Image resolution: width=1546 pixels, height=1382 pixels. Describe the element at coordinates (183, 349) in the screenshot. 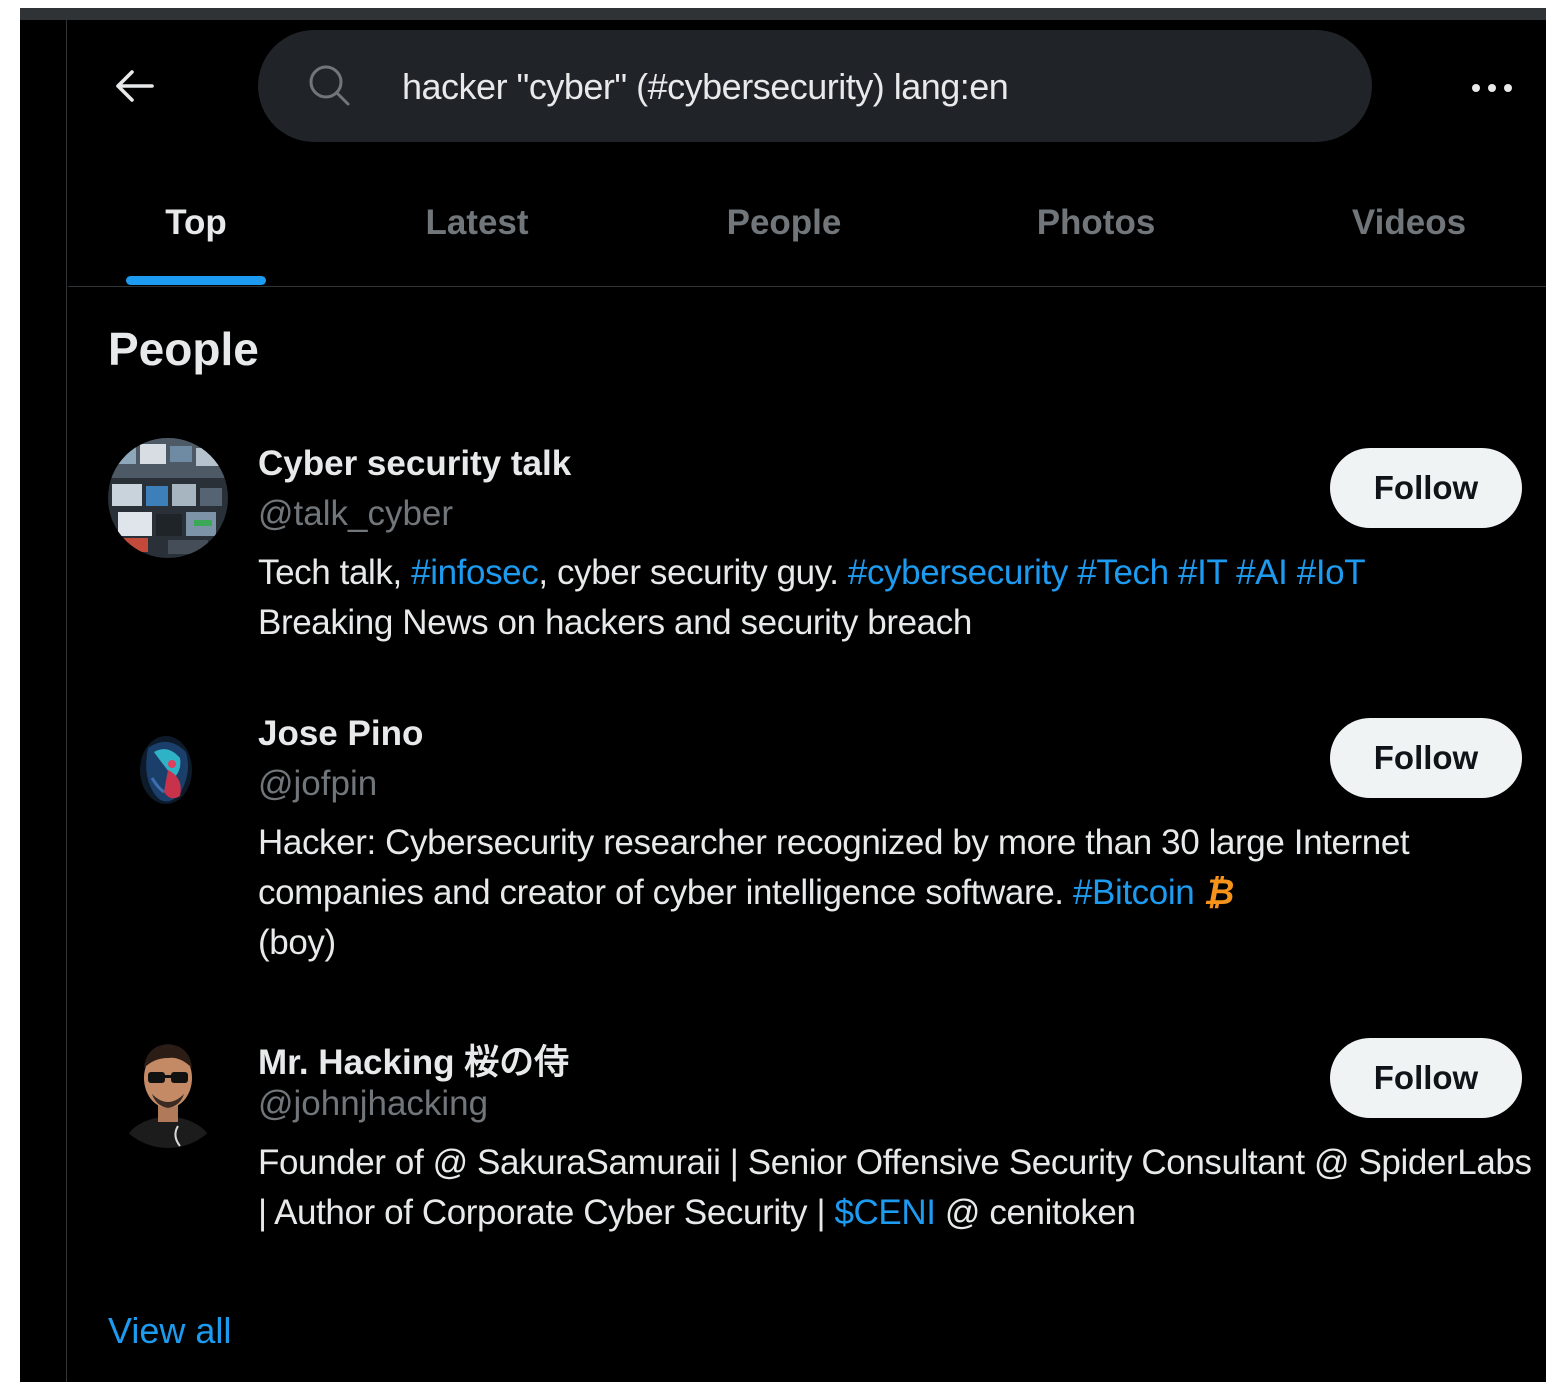

I see `section-title: People` at that location.